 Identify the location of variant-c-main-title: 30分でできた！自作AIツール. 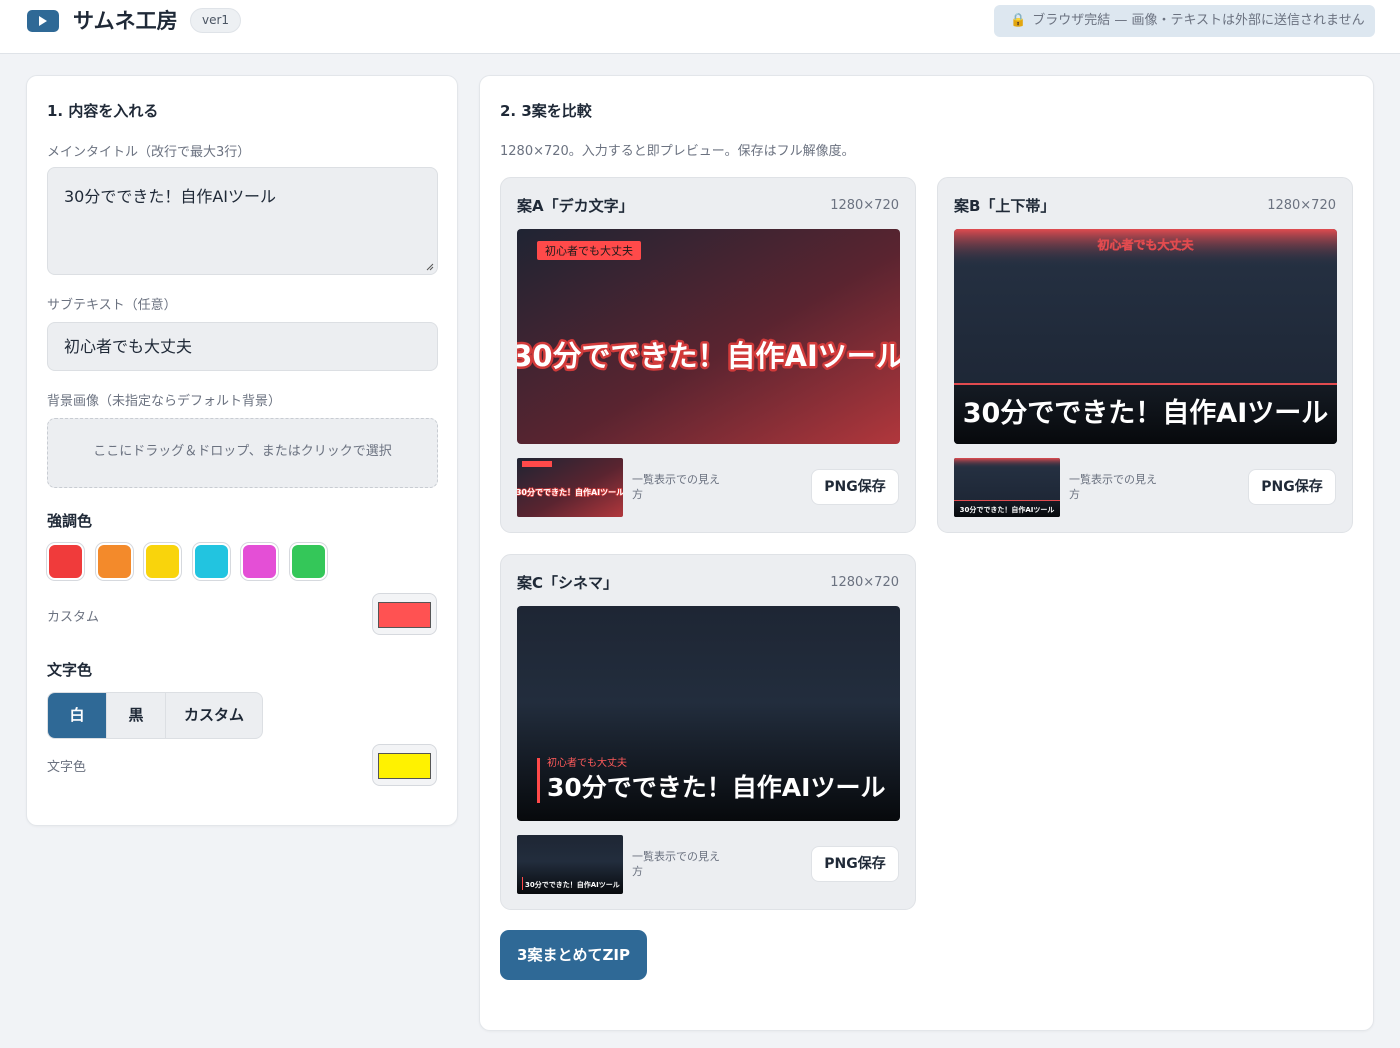
(716, 787).